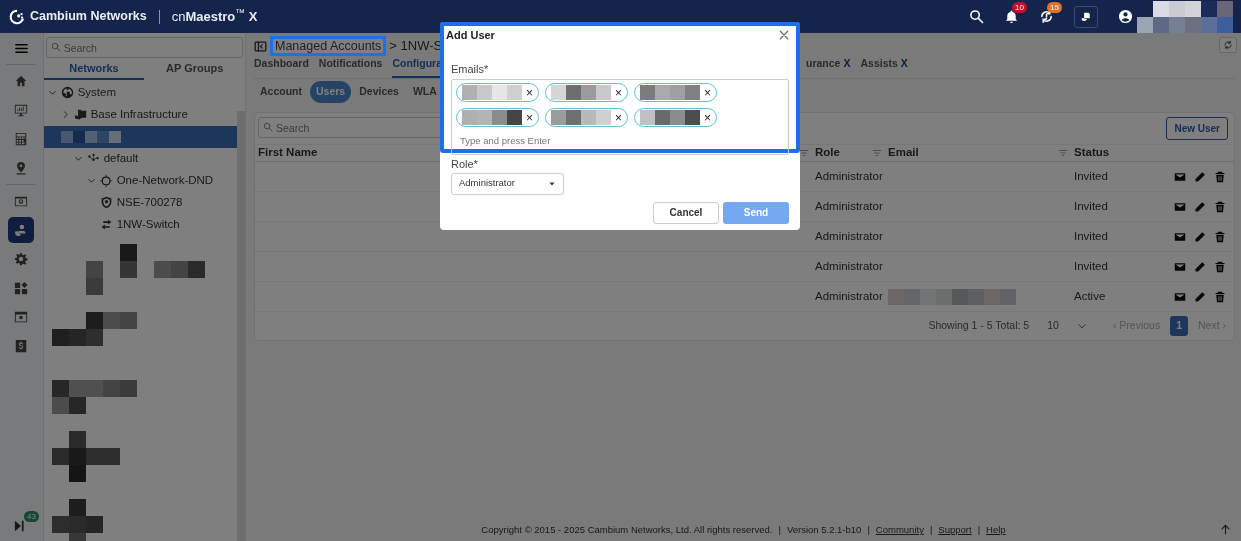  I want to click on monitor-icon, so click(21, 110).